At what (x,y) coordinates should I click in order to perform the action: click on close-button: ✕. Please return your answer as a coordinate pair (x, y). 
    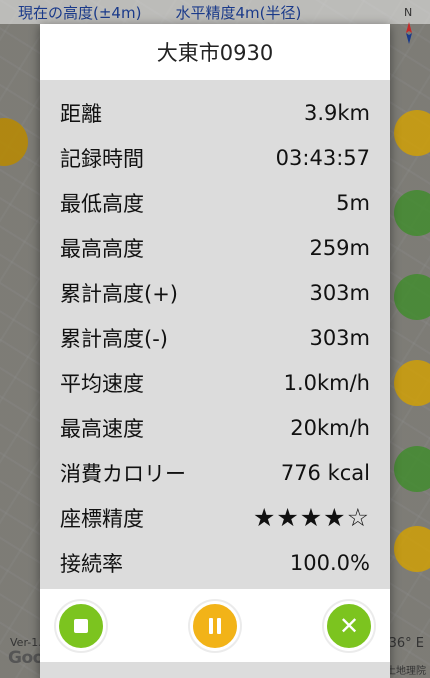
    Looking at the image, I should click on (349, 625).